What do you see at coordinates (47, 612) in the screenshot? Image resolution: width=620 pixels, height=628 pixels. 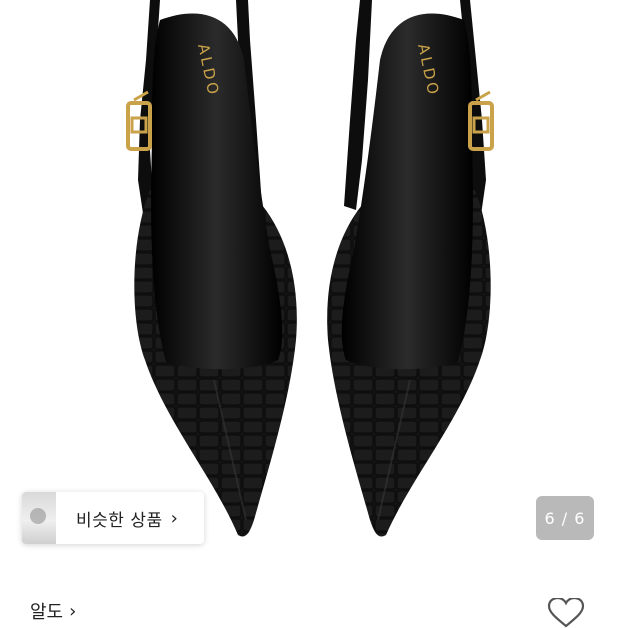 I see `brand-name: 알도` at bounding box center [47, 612].